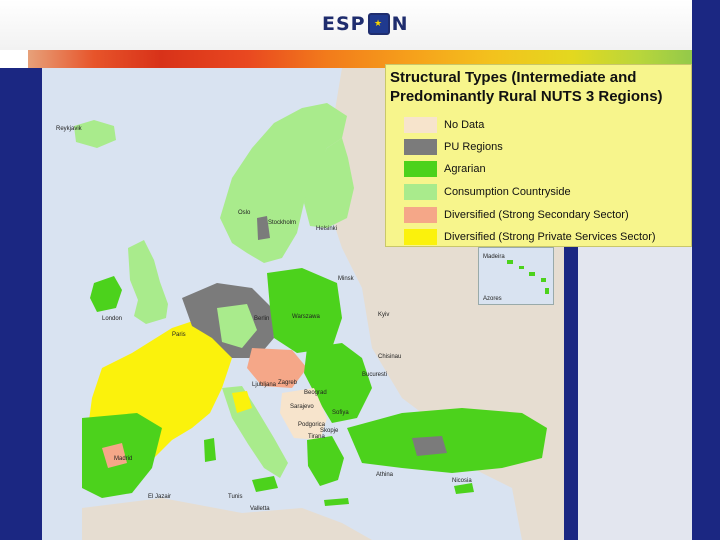 This screenshot has height=540, width=720. What do you see at coordinates (378, 24) in the screenshot?
I see `eu-stars-icon: ★` at bounding box center [378, 24].